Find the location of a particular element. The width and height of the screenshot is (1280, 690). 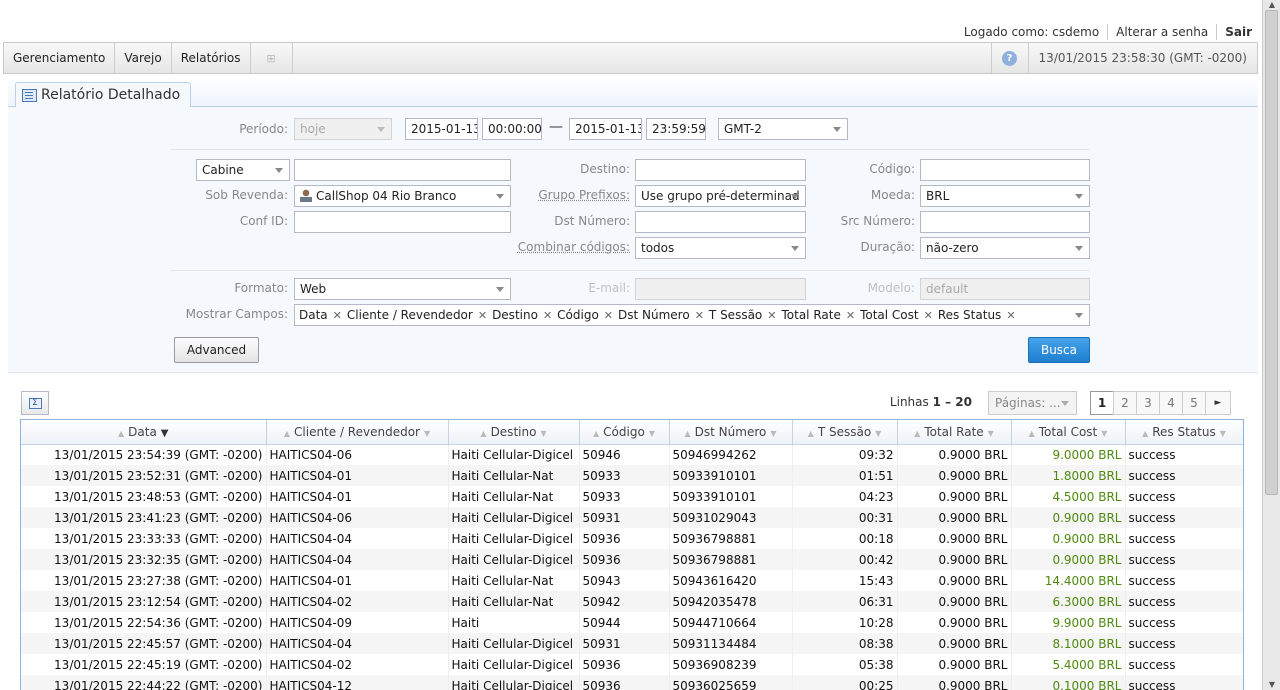

table-cell: 50931 is located at coordinates (624, 643).